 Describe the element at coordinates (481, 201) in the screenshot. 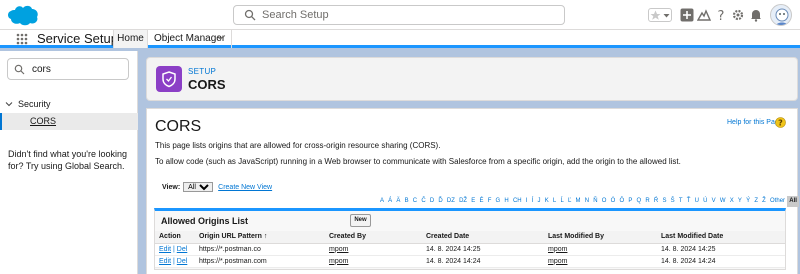

I see `alphabet-letter: É` at that location.